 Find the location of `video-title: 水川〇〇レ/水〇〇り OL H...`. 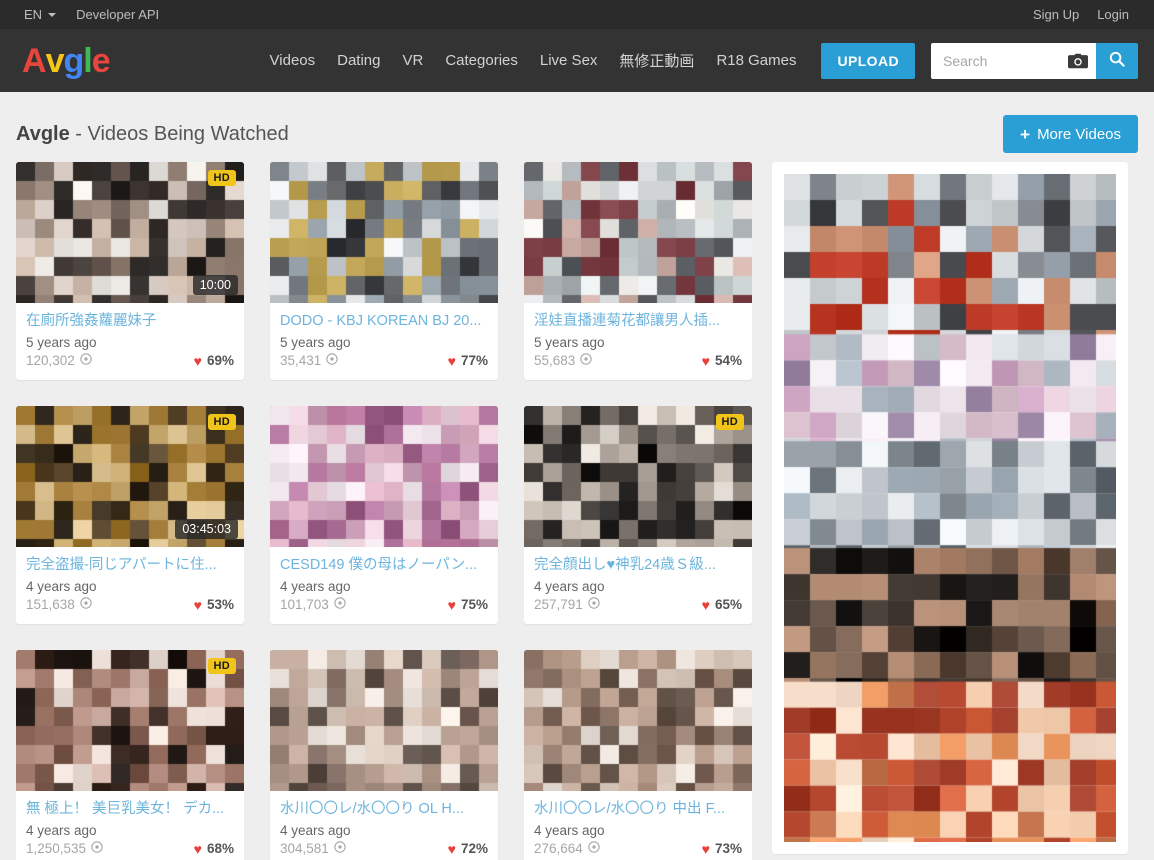

video-title: 水川〇〇レ/水〇〇り OL H... is located at coordinates (384, 809).